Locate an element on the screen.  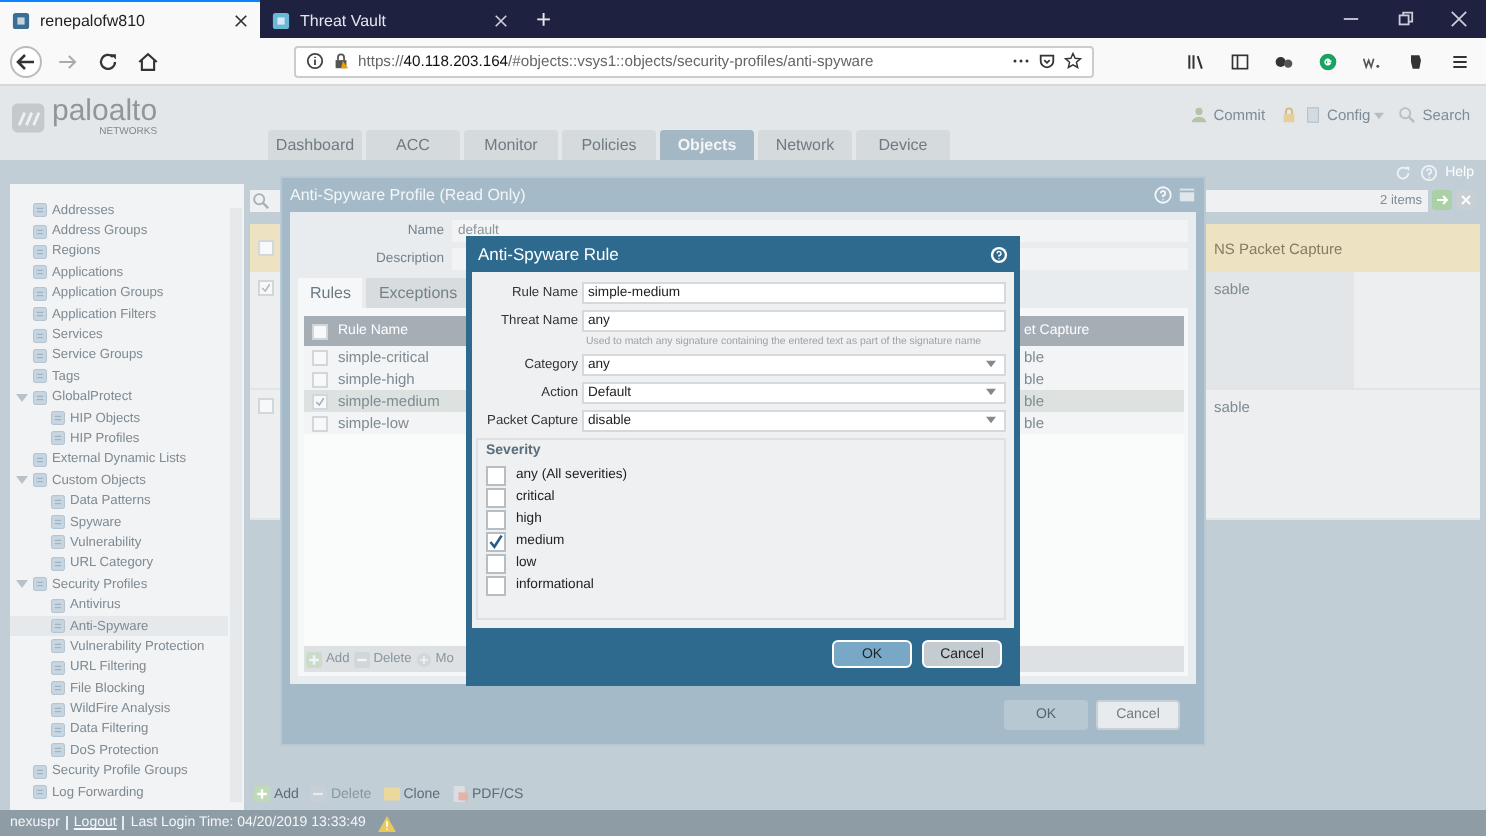
nav-tab: ACC is located at coordinates (413, 145).